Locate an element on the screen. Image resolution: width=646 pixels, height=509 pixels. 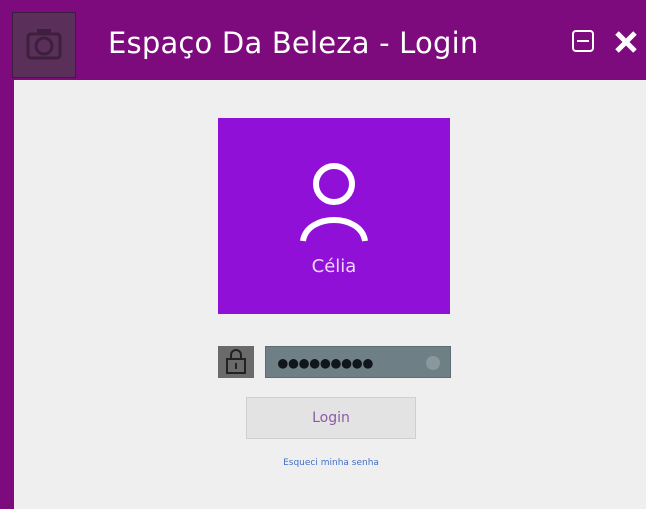
close-button is located at coordinates (626, 42).